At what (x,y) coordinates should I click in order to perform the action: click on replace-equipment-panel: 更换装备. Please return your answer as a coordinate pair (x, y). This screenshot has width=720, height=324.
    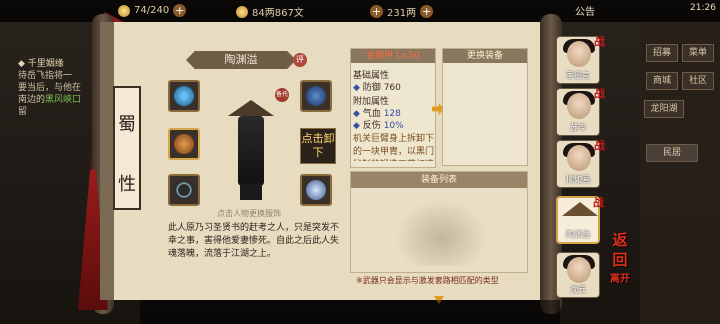
    Looking at the image, I should click on (485, 107).